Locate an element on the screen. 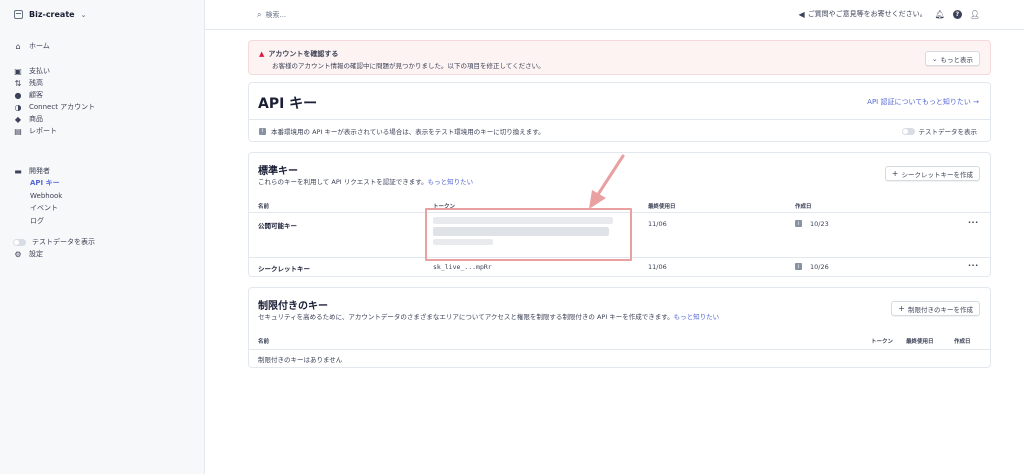 The image size is (1024, 474). key-name: 公開可能キー is located at coordinates (277, 226).